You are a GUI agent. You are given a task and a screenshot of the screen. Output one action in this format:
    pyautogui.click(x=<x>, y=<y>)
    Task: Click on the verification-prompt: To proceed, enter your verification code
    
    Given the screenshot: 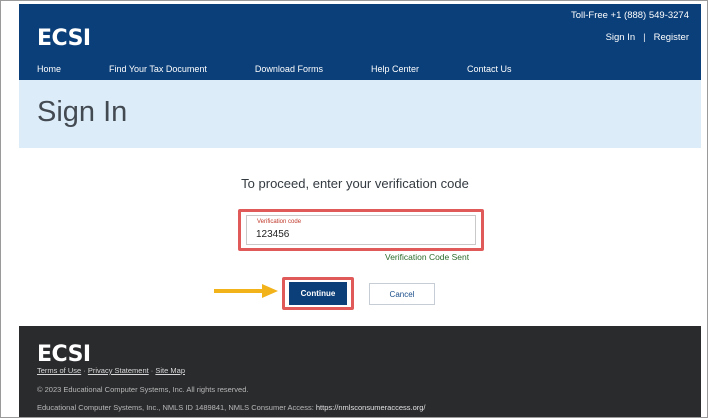 What is the action you would take?
    pyautogui.click(x=355, y=183)
    